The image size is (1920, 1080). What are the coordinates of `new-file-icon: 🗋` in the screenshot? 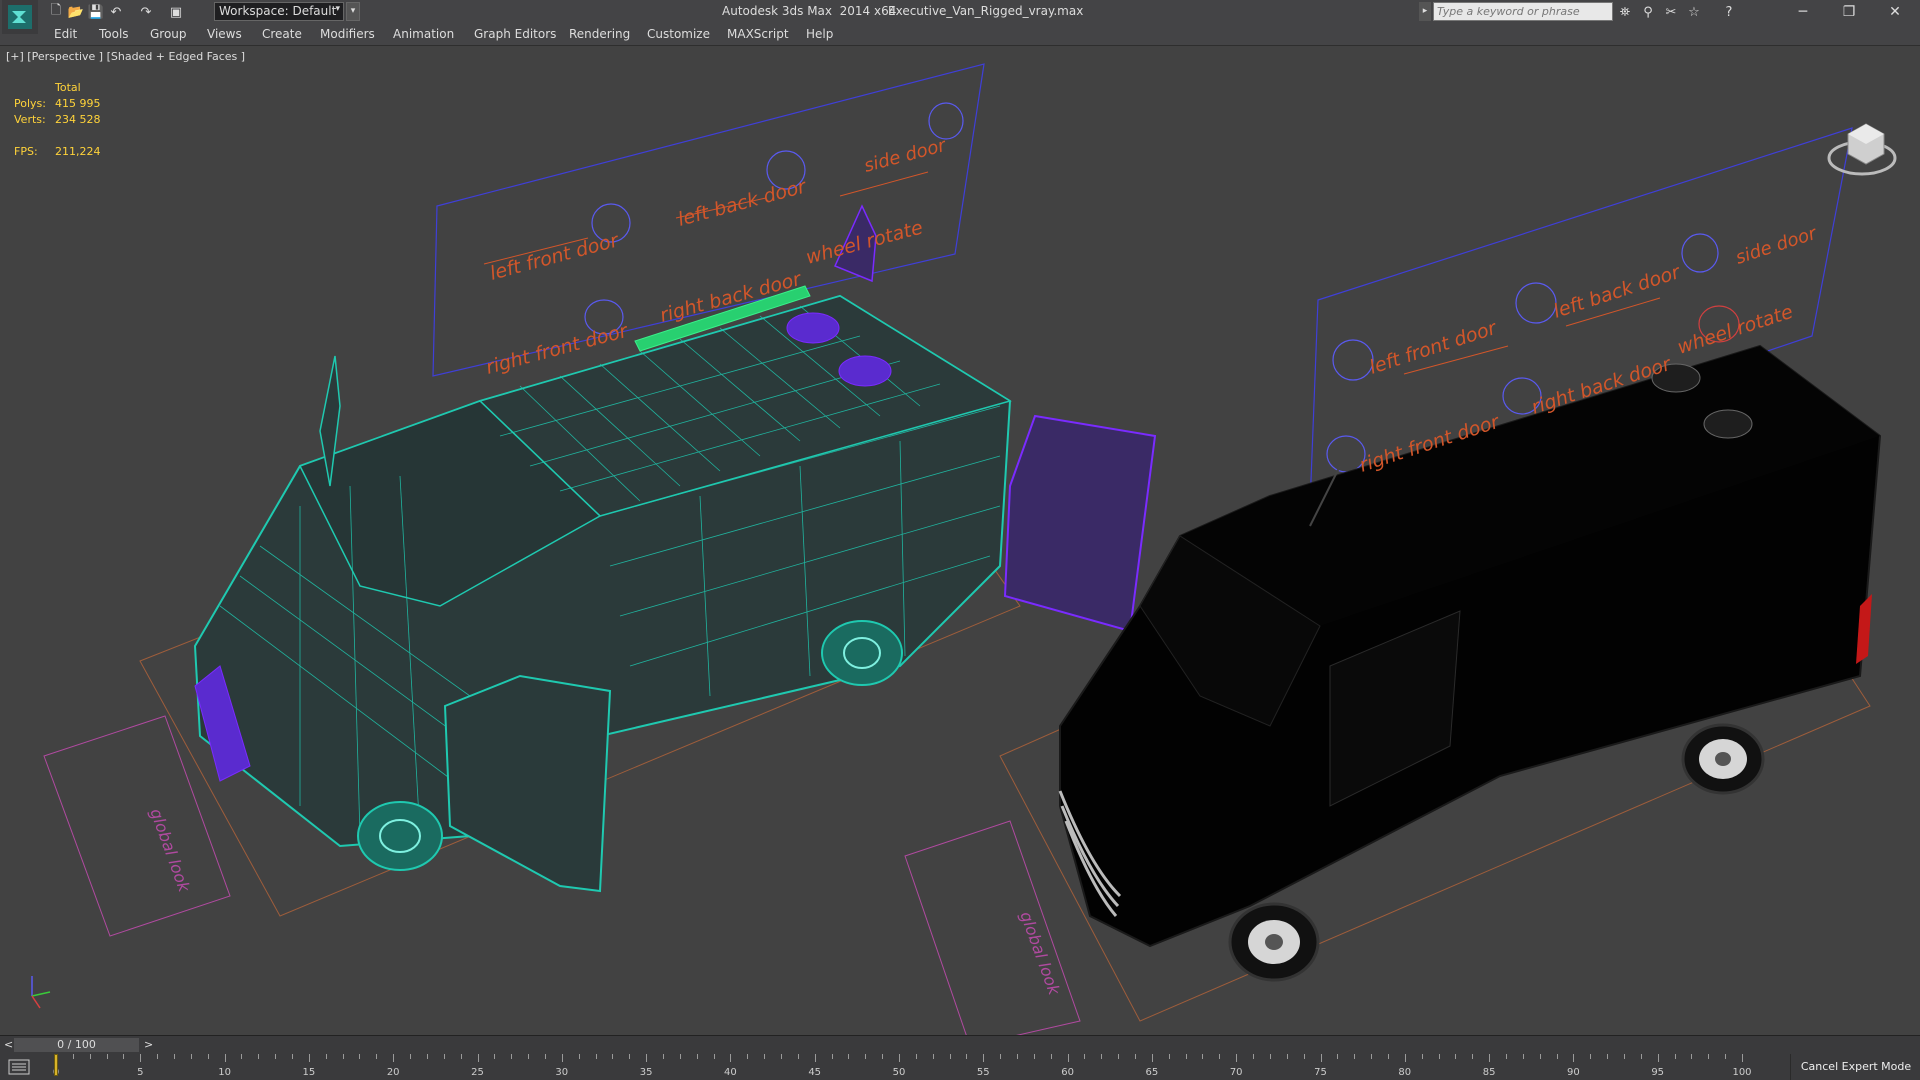 It's located at (56, 12).